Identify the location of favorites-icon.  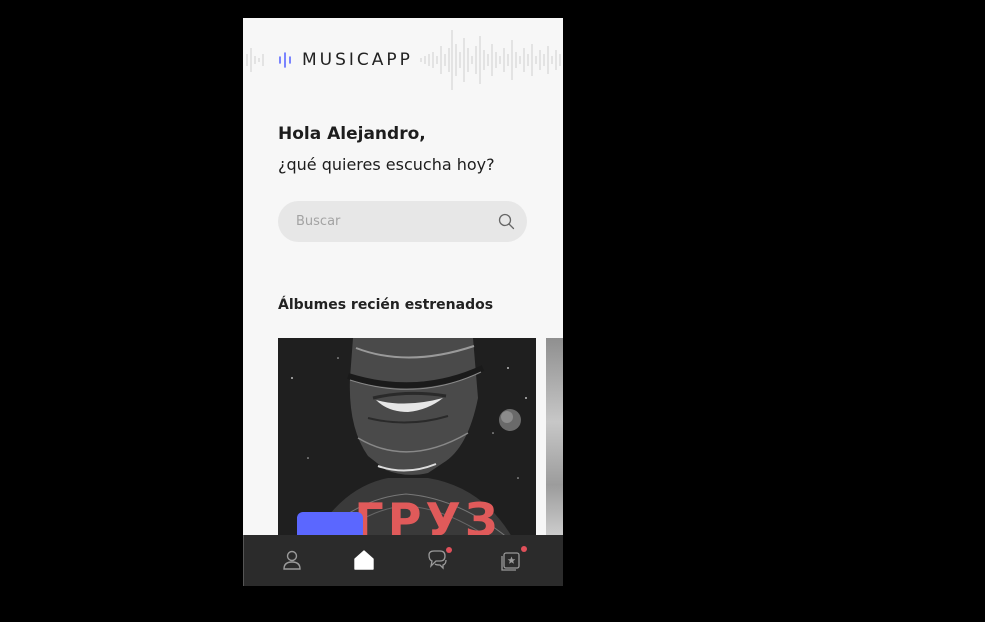
(511, 560).